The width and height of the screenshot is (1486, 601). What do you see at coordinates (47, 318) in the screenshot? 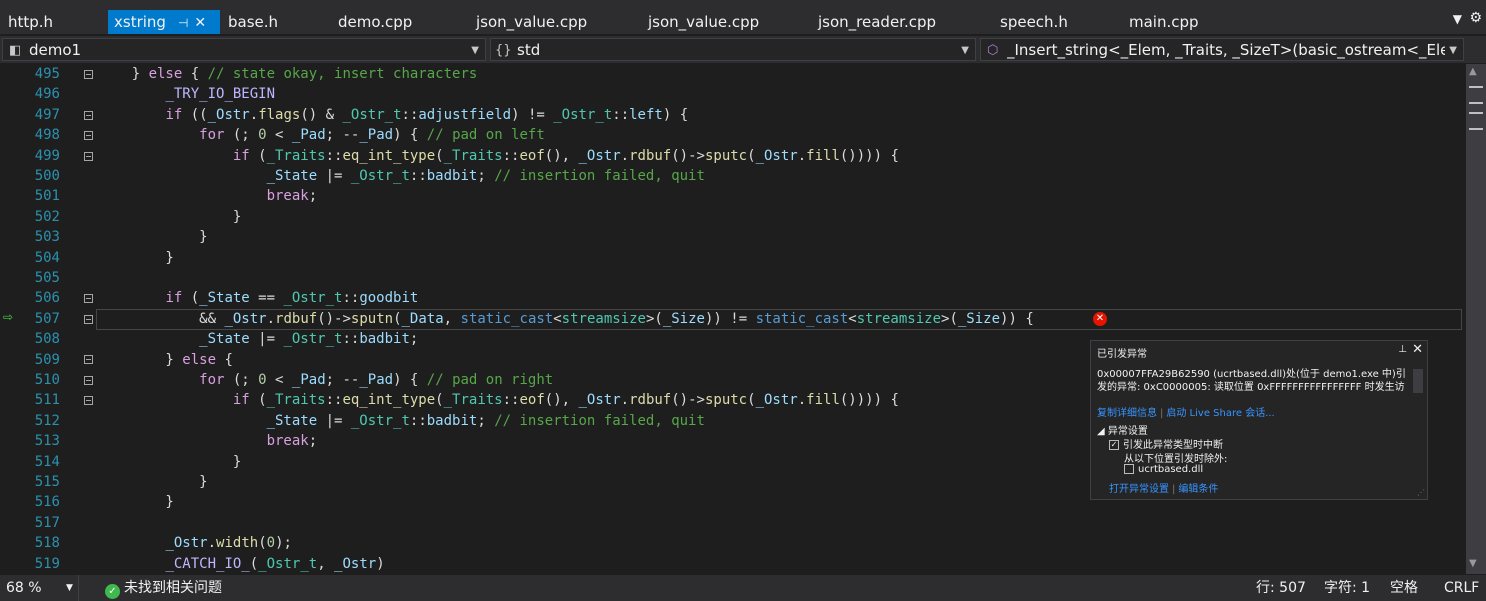
I see `line-number: 507` at bounding box center [47, 318].